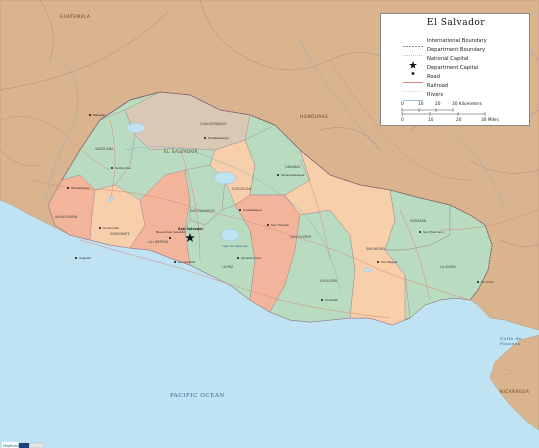 This screenshot has height=448, width=539. Describe the element at coordinates (438, 85) in the screenshot. I see `legend-label: Railroad` at that location.